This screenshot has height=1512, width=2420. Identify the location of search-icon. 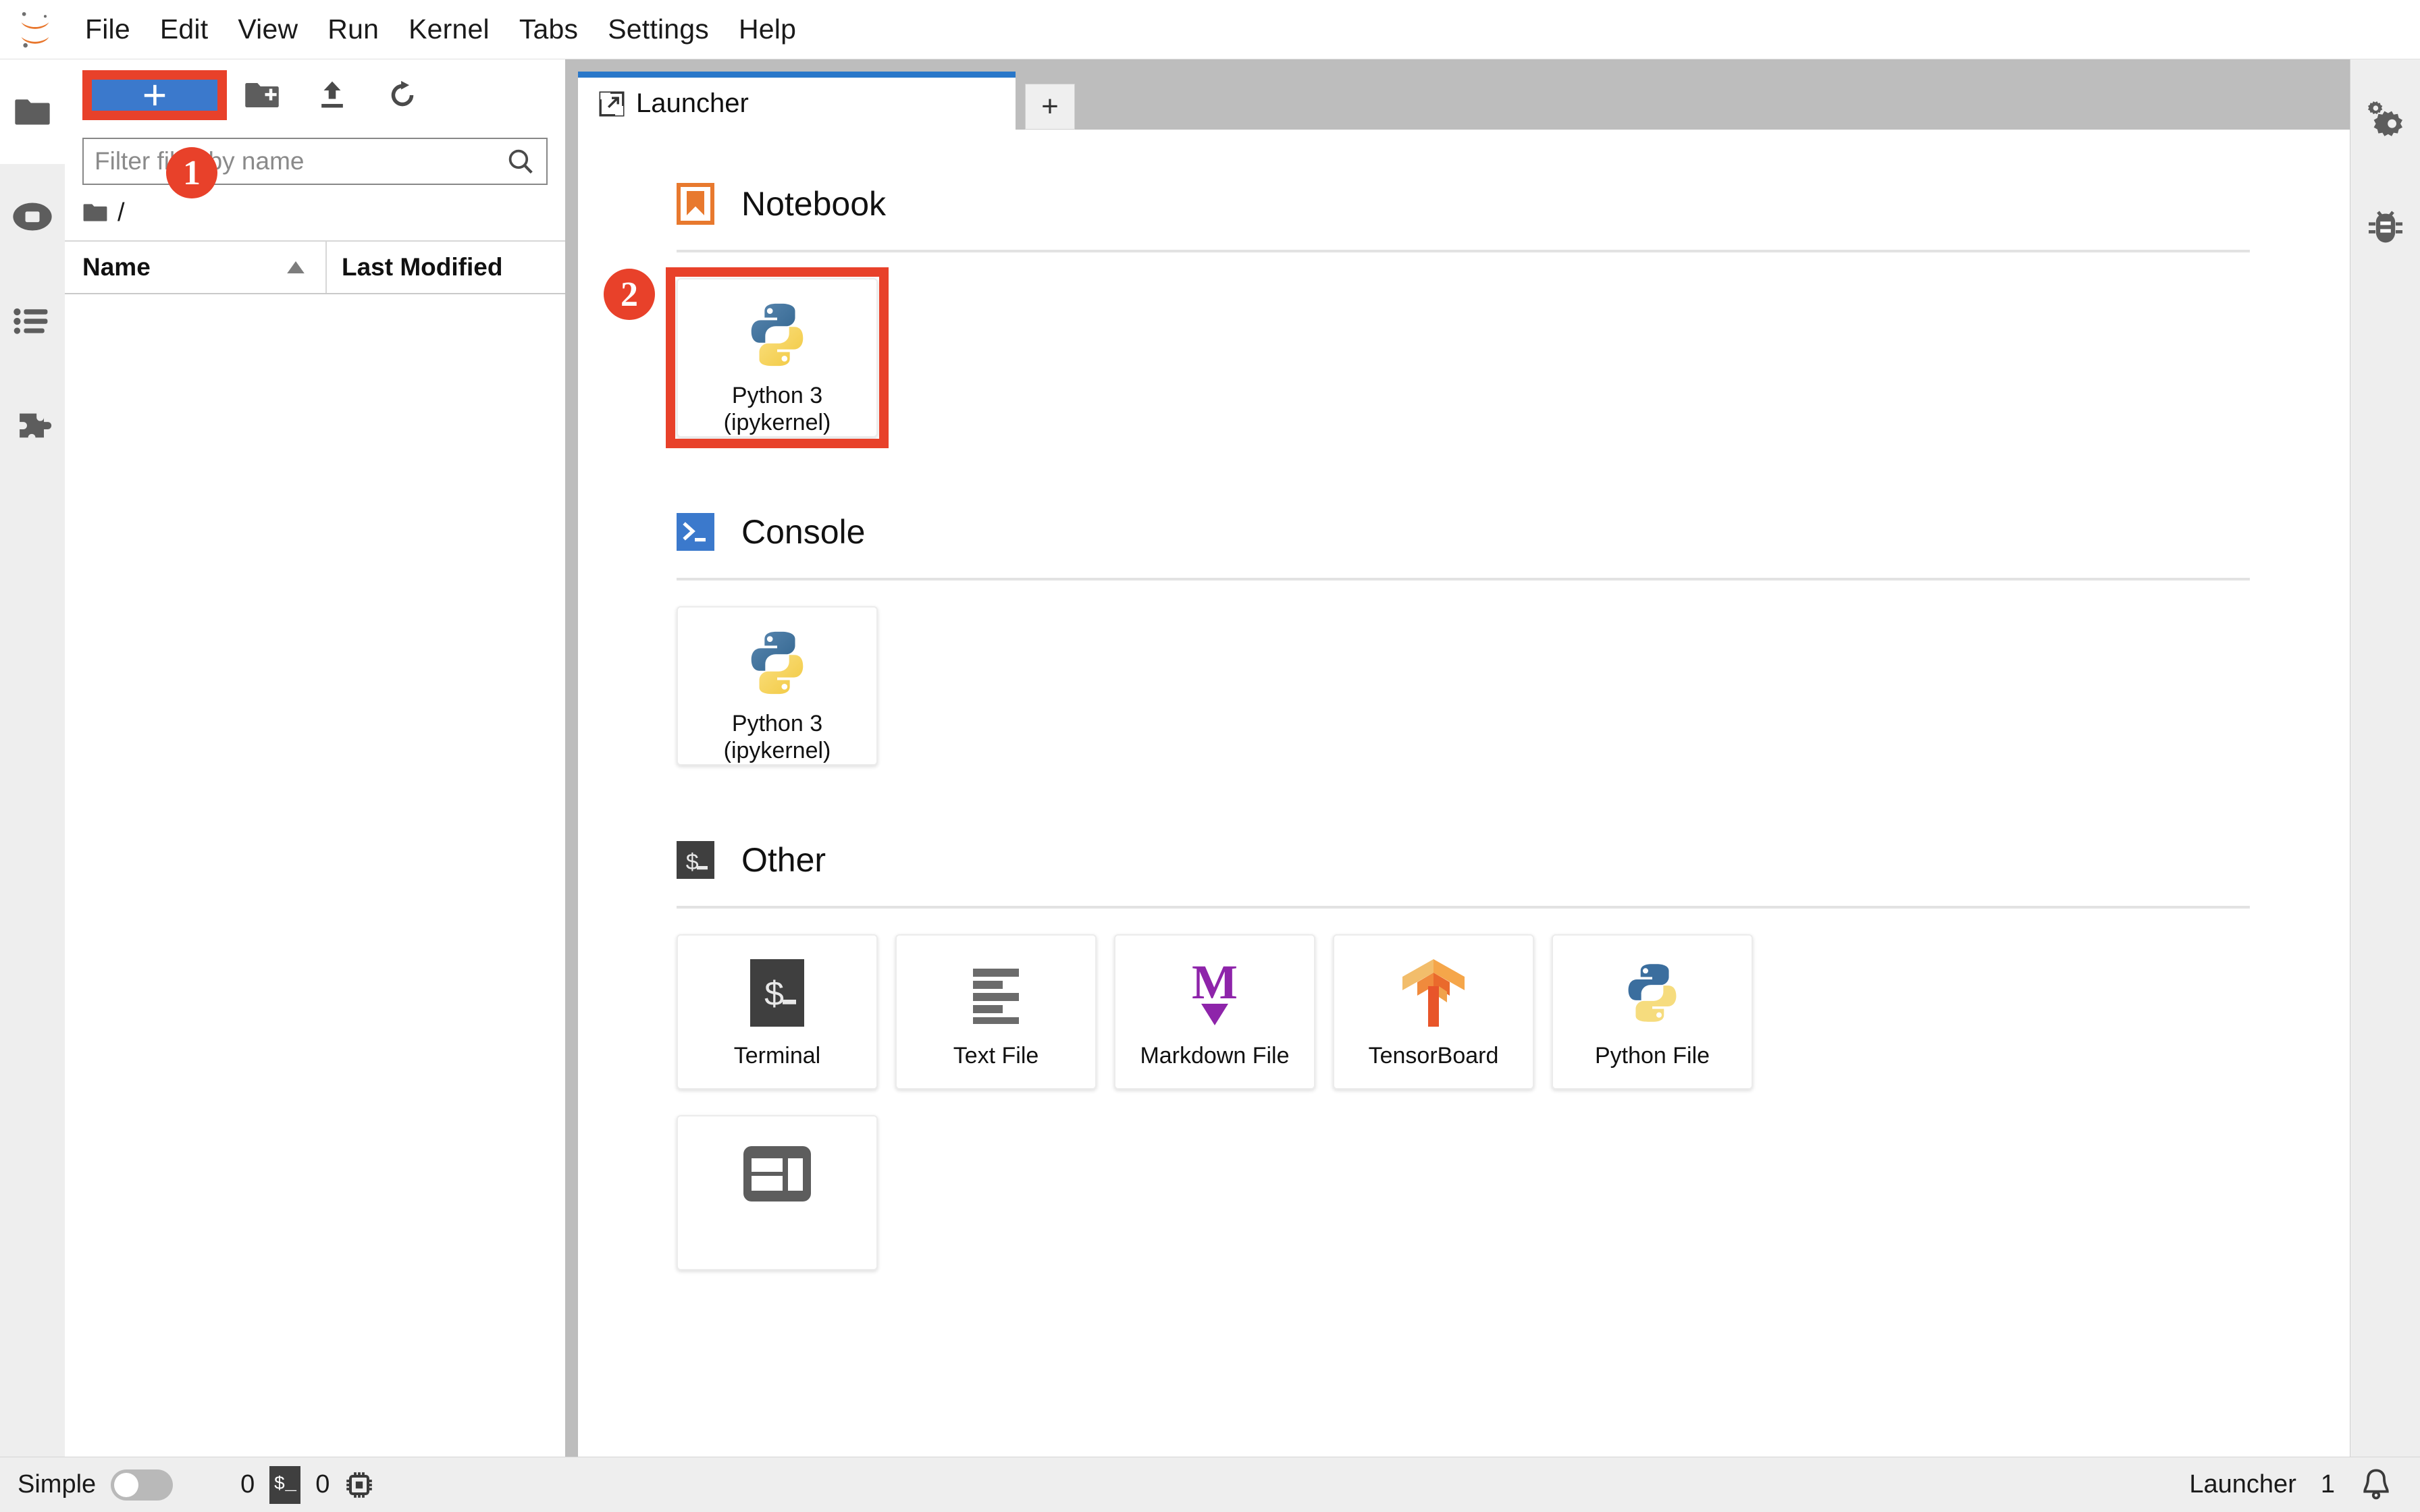
(520, 161).